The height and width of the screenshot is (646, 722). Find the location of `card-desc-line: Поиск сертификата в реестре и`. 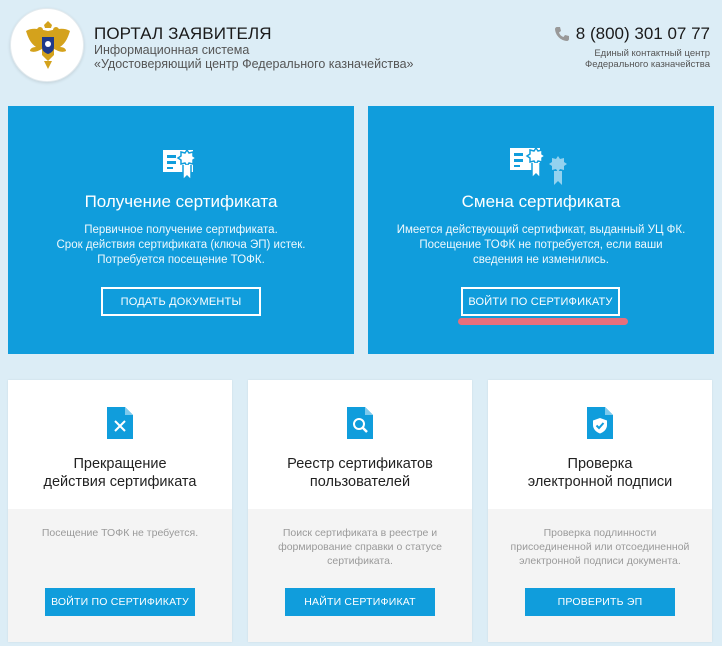

card-desc-line: Поиск сертификата в реестре и is located at coordinates (360, 533).